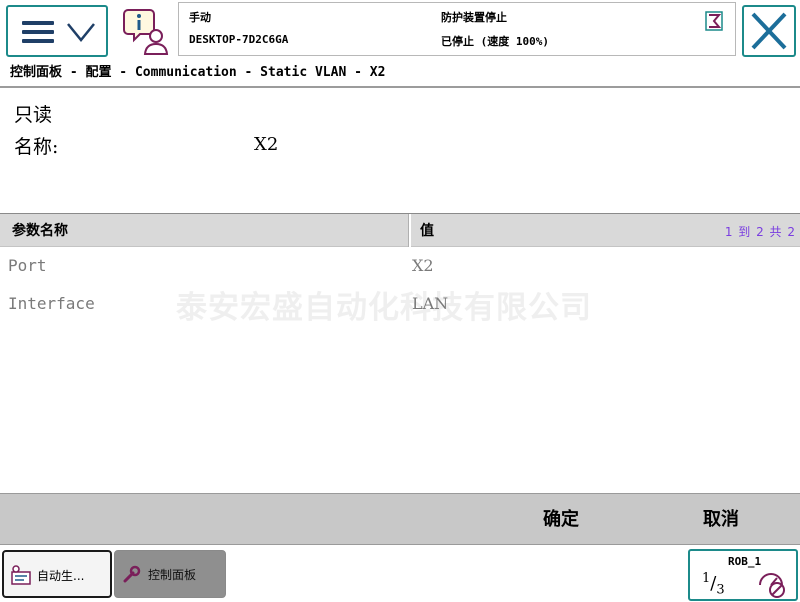 This screenshot has height=602, width=800. I want to click on production-window-icon, so click(21, 575).